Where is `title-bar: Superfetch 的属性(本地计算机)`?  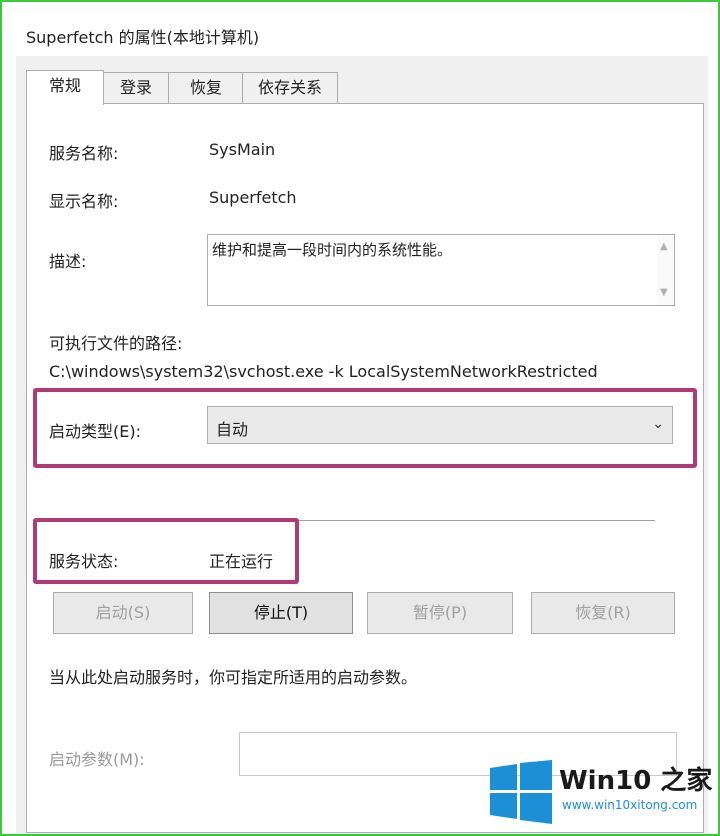 title-bar: Superfetch 的属性(本地计算机) is located at coordinates (360, 31).